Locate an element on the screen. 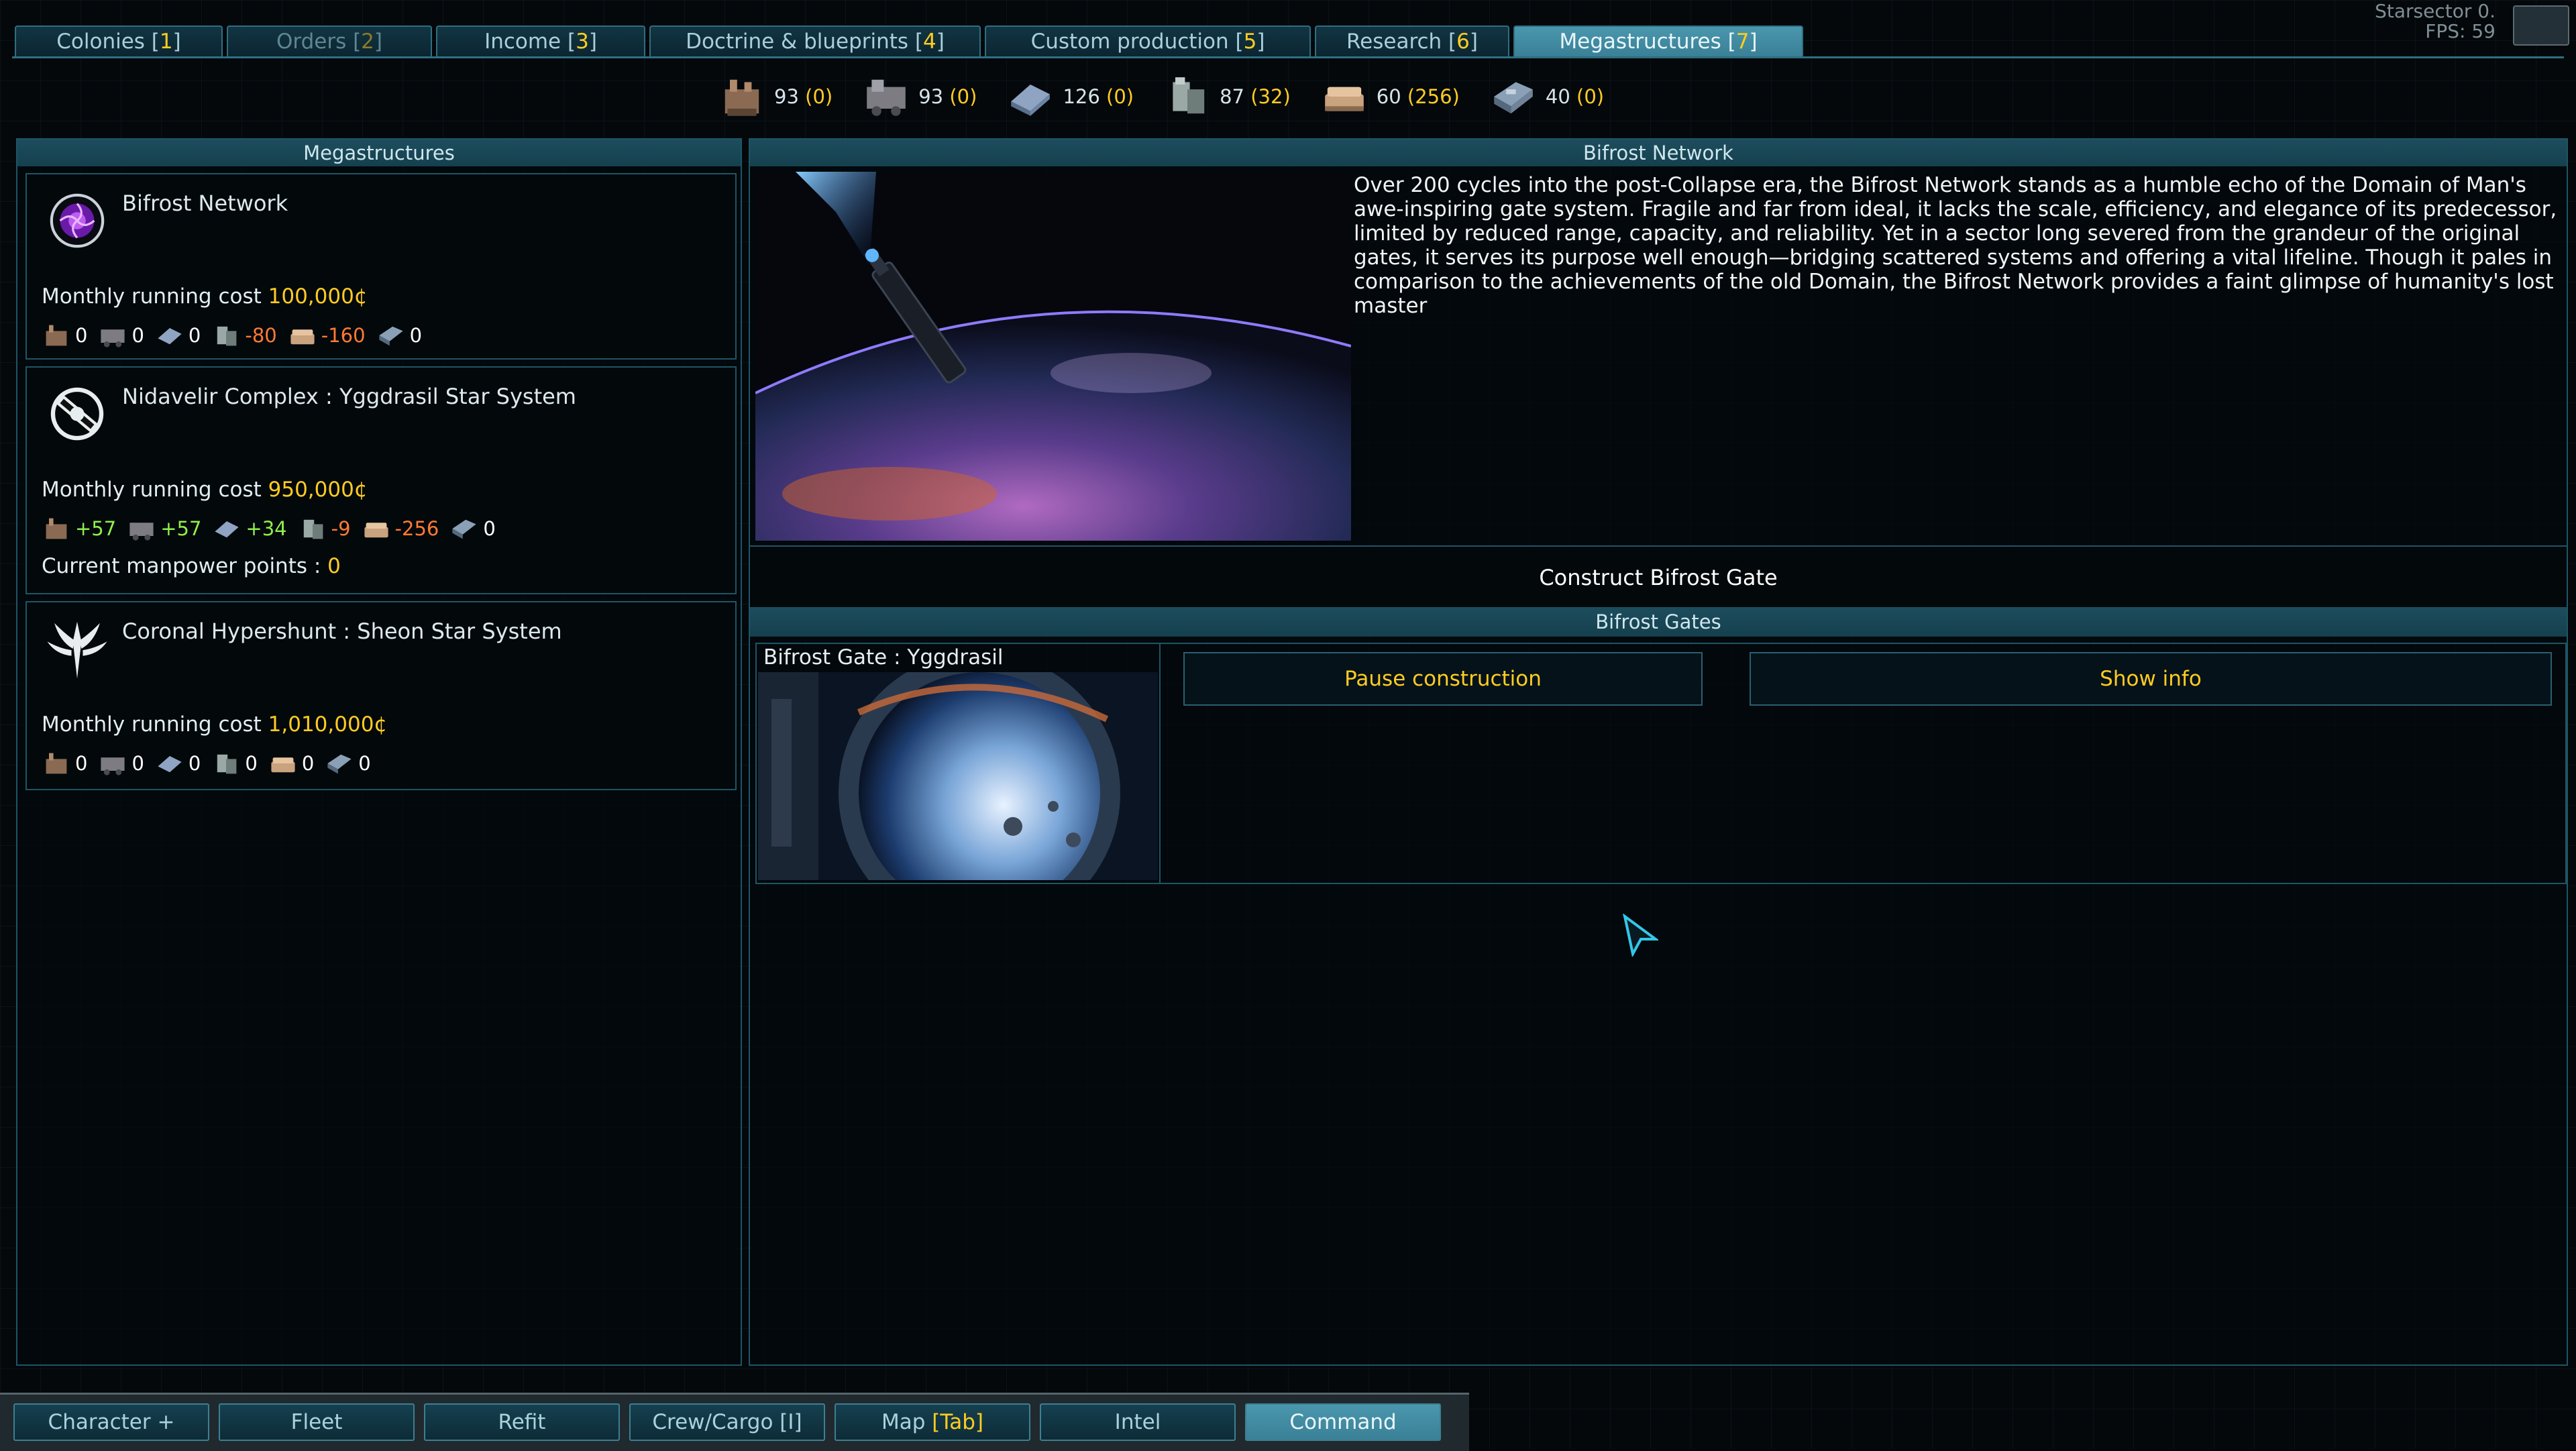  delta-value: -9 is located at coordinates (341, 528).